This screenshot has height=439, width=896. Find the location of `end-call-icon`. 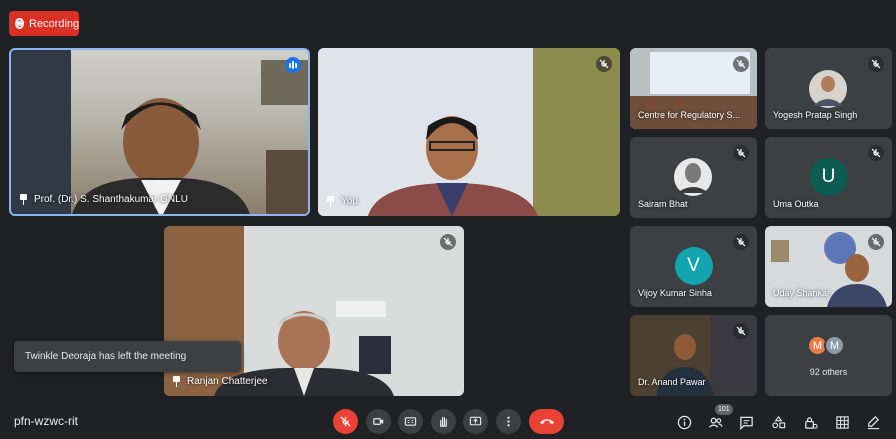

end-call-icon is located at coordinates (546, 422).